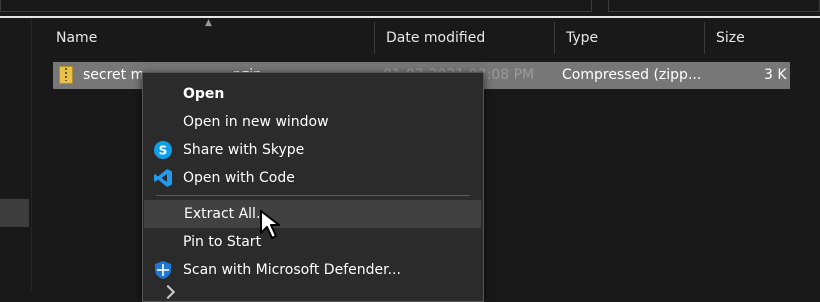 The image size is (820, 302). I want to click on navigation-pane, so click(16, 154).